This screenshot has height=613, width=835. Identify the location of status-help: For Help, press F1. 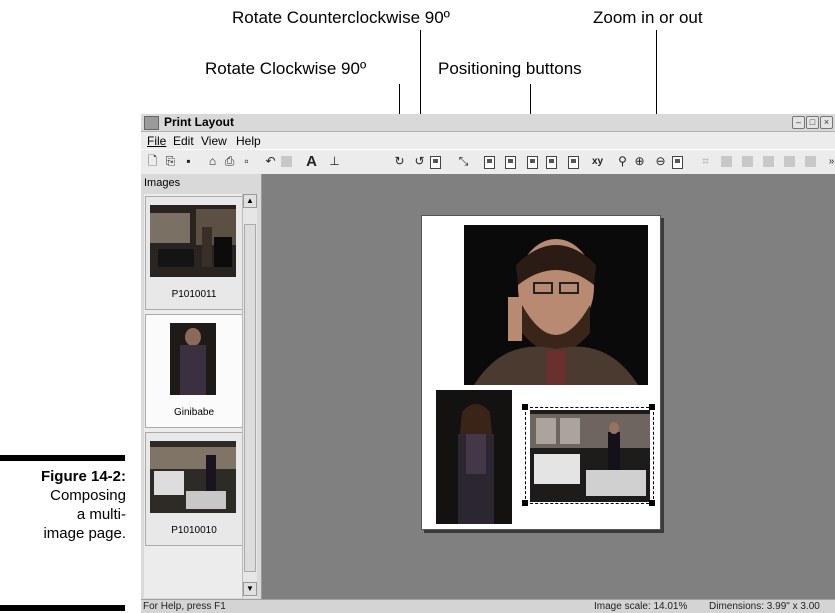
(184, 606).